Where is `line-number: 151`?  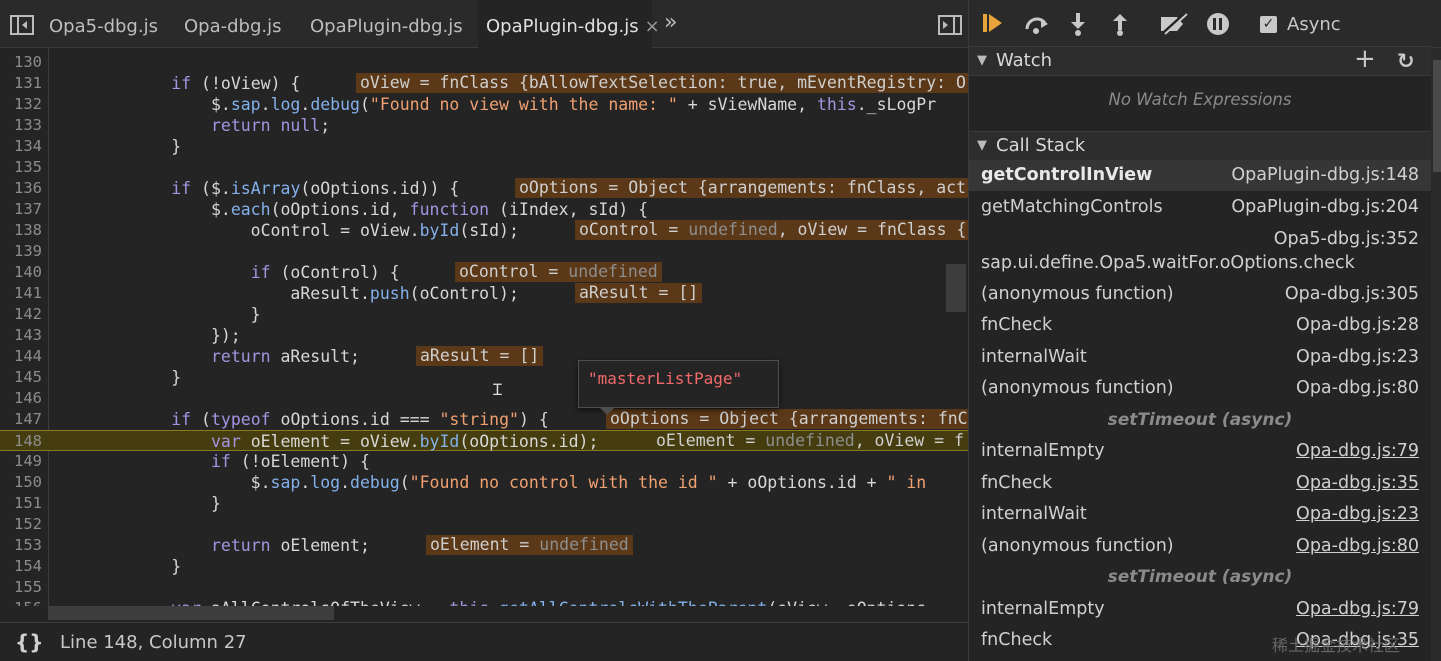 line-number: 151 is located at coordinates (21, 503).